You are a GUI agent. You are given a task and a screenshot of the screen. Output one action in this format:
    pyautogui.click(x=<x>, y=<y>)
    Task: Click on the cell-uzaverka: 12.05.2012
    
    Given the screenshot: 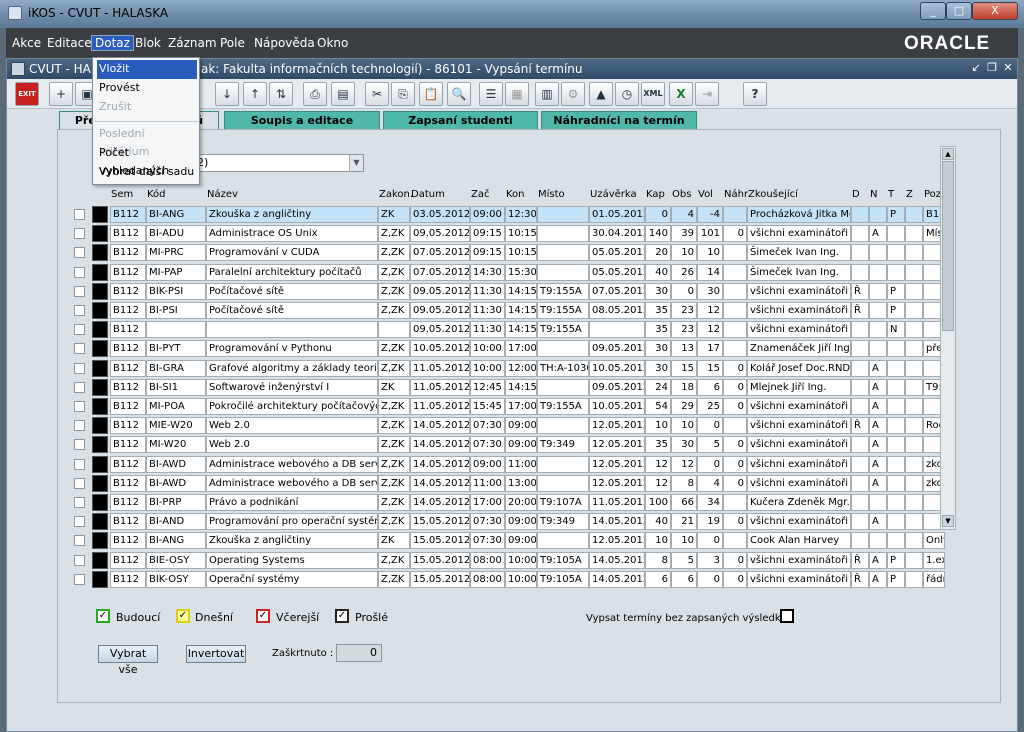 What is the action you would take?
    pyautogui.click(x=617, y=426)
    